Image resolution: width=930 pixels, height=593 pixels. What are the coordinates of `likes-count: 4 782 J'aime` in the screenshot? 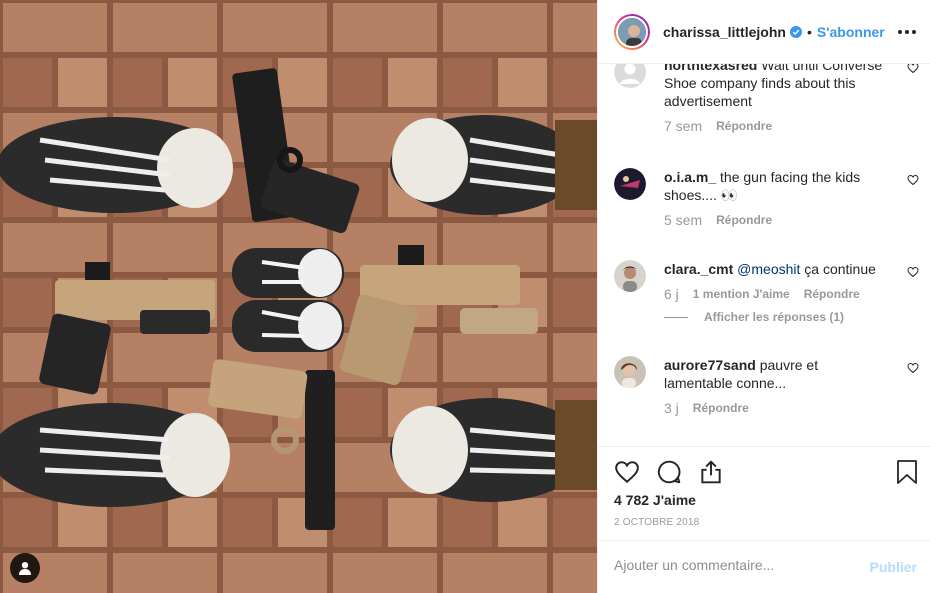 It's located at (655, 500).